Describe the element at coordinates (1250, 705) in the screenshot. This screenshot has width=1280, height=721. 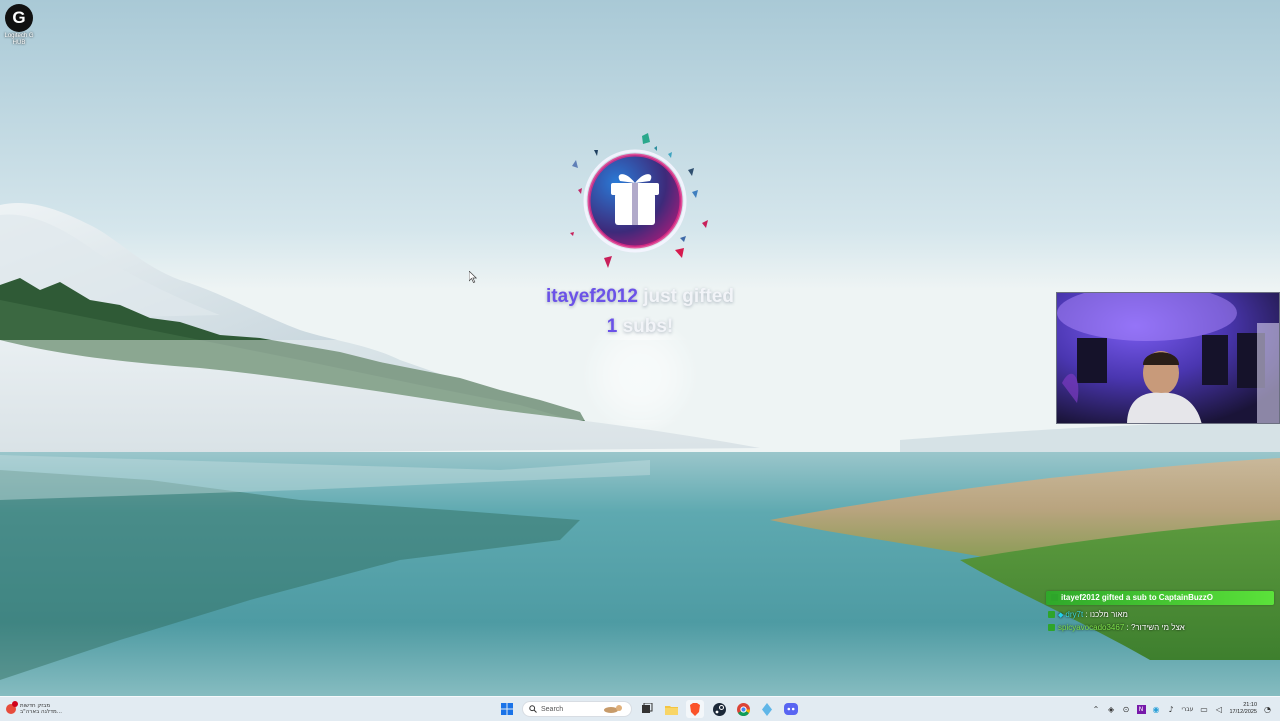
I see `clock-time: 21:10` at that location.